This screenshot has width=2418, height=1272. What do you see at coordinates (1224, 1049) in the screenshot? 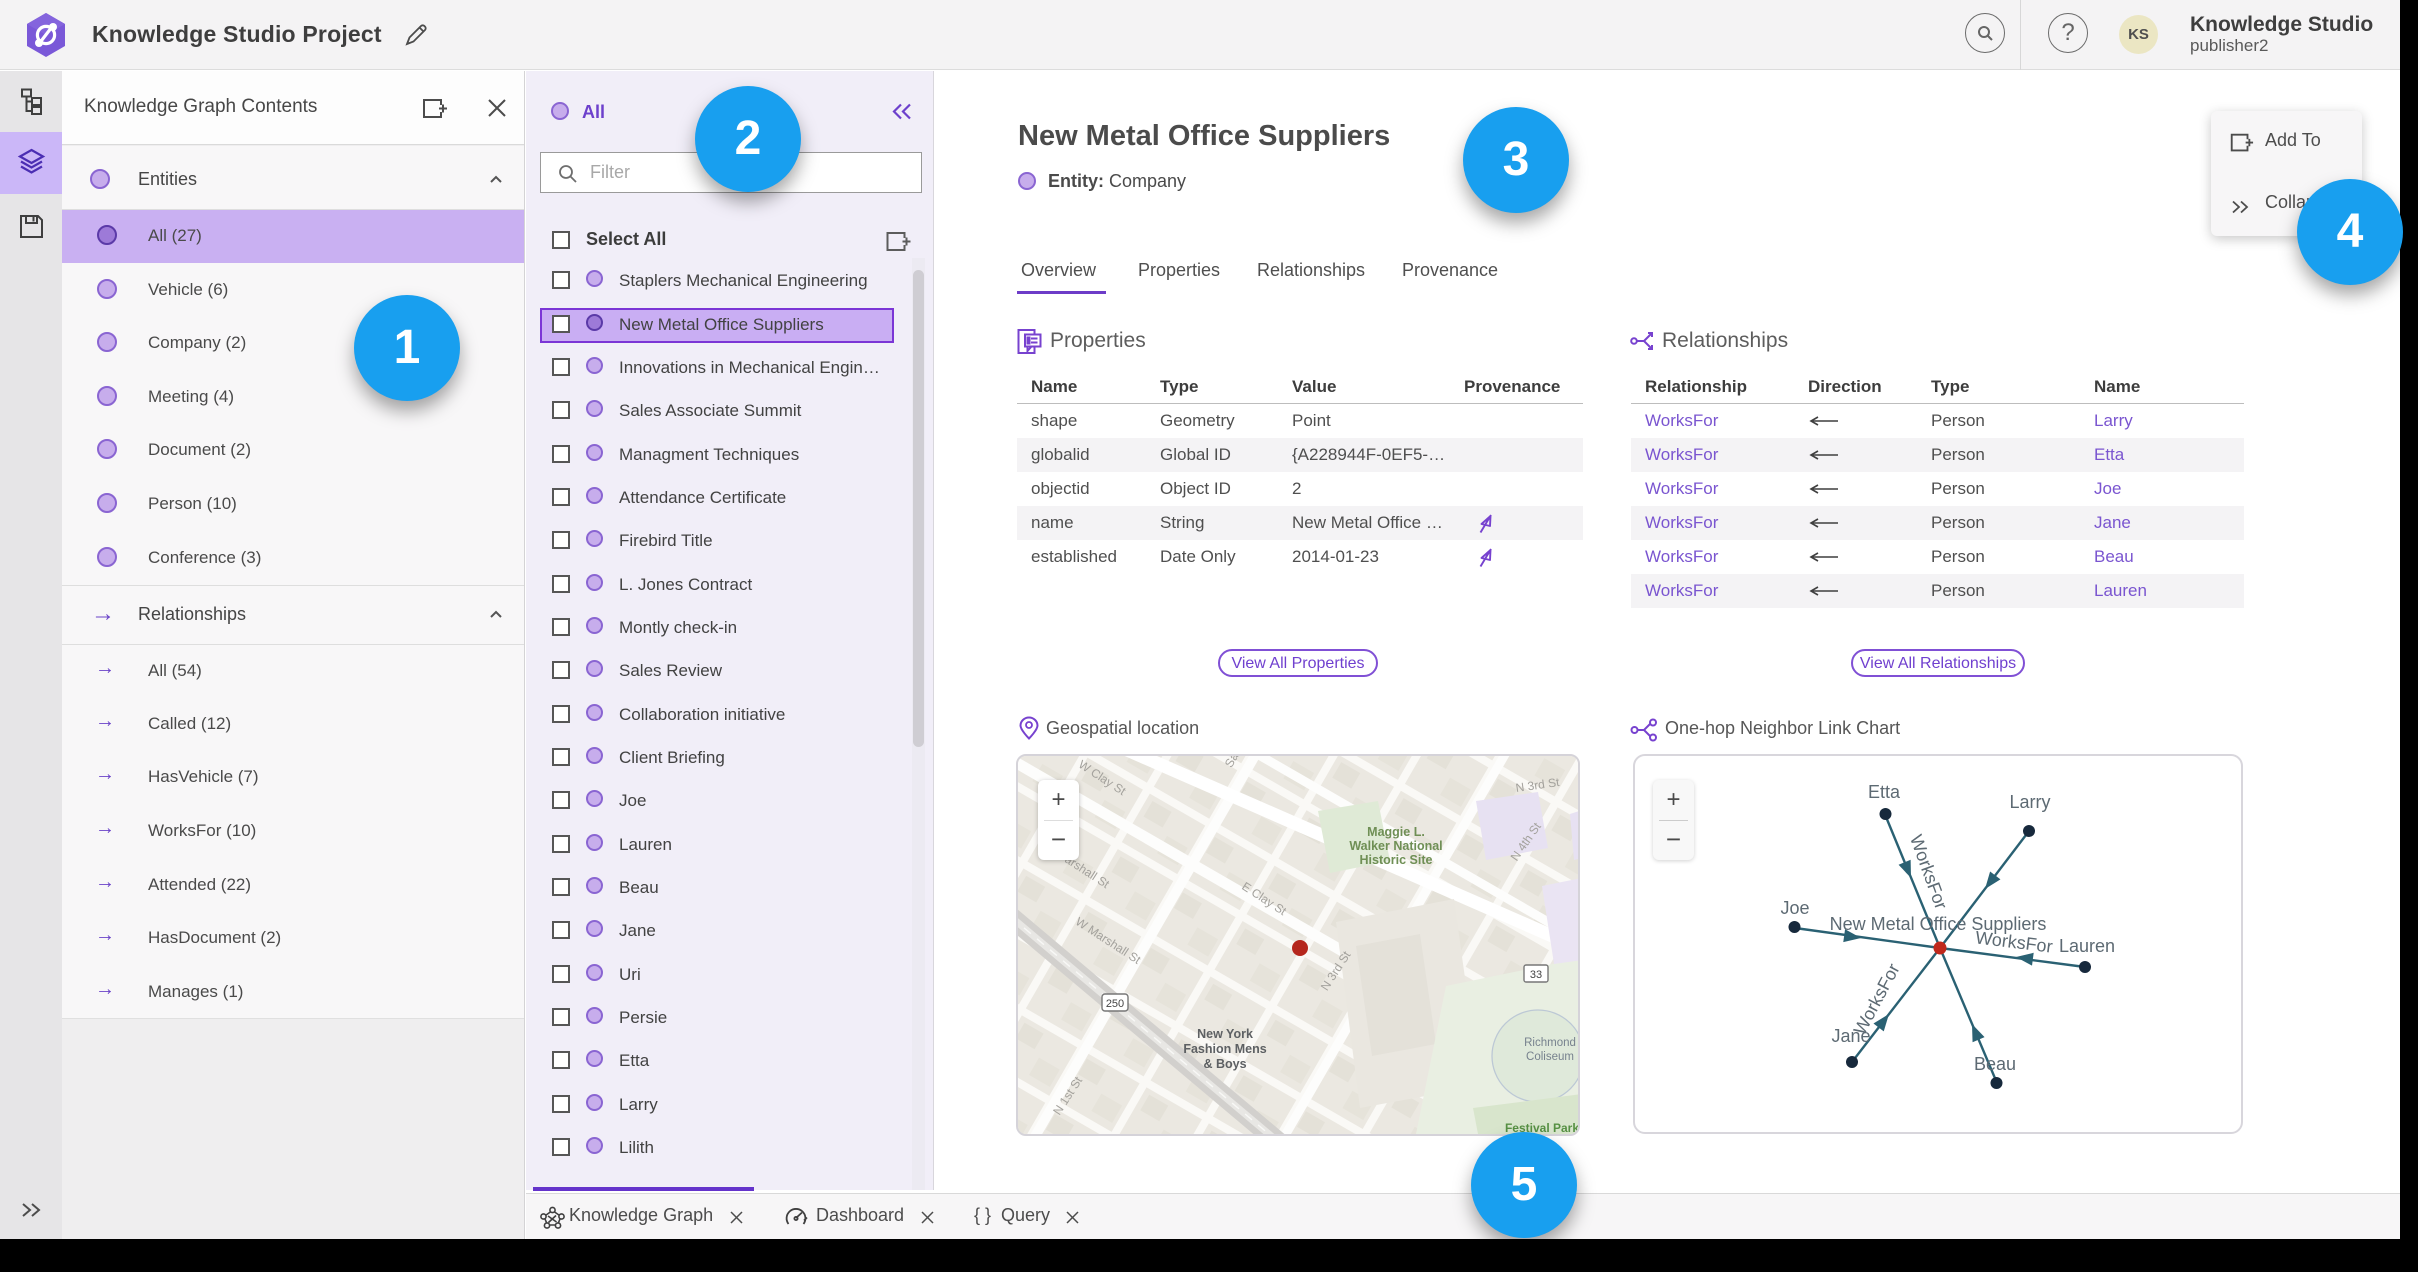
I see `svg-text: Fashion Mens` at bounding box center [1224, 1049].